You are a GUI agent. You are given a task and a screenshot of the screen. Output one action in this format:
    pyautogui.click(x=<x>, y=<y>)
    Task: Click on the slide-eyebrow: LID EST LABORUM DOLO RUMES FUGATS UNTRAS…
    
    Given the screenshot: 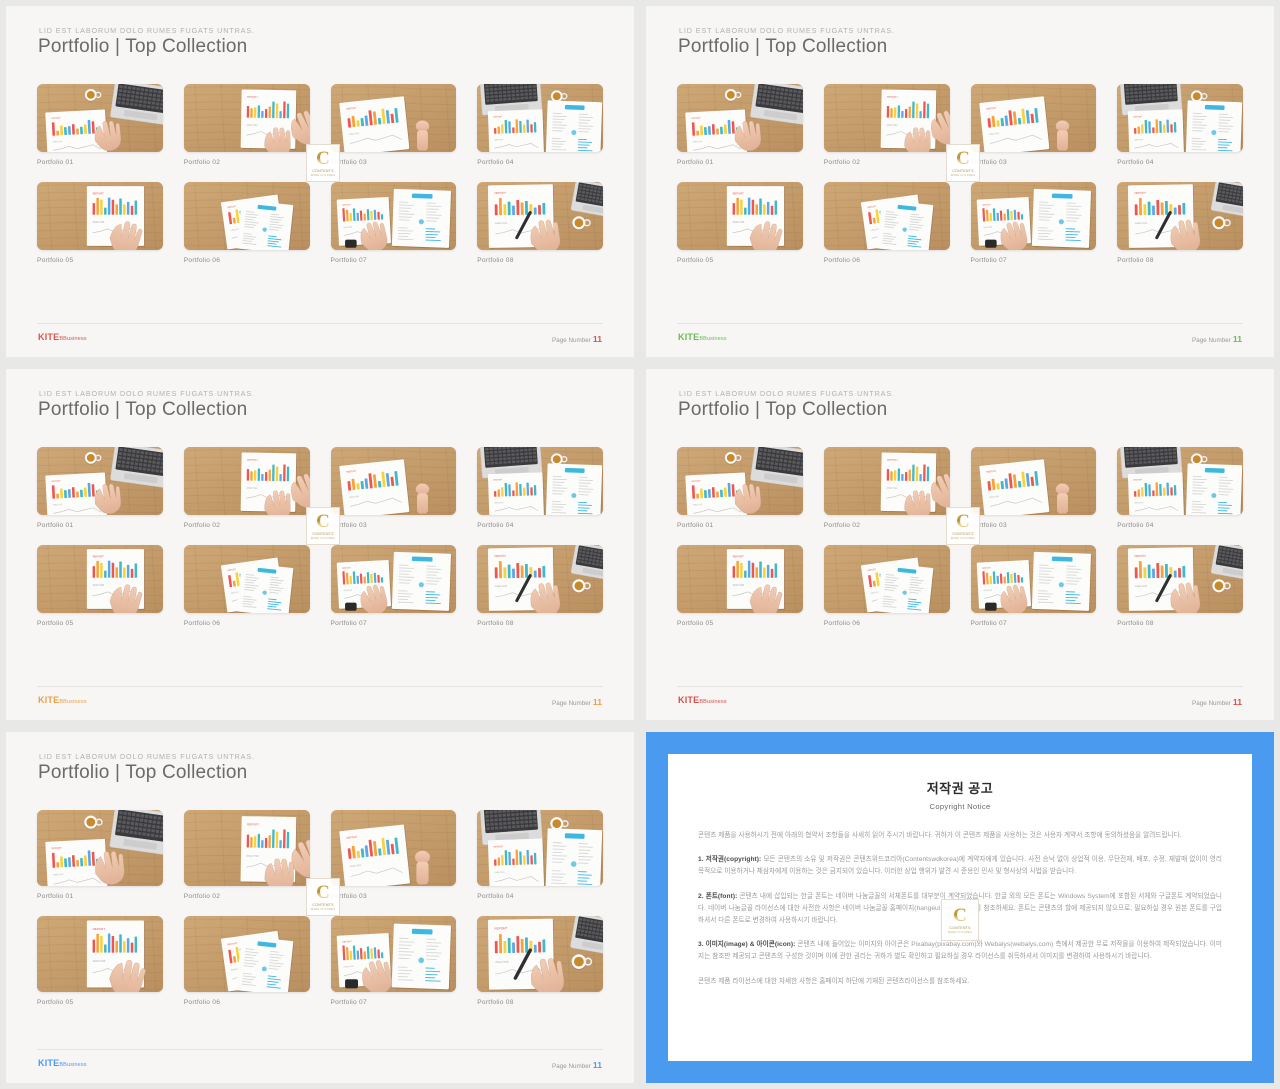 What is the action you would take?
    pyautogui.click(x=147, y=393)
    